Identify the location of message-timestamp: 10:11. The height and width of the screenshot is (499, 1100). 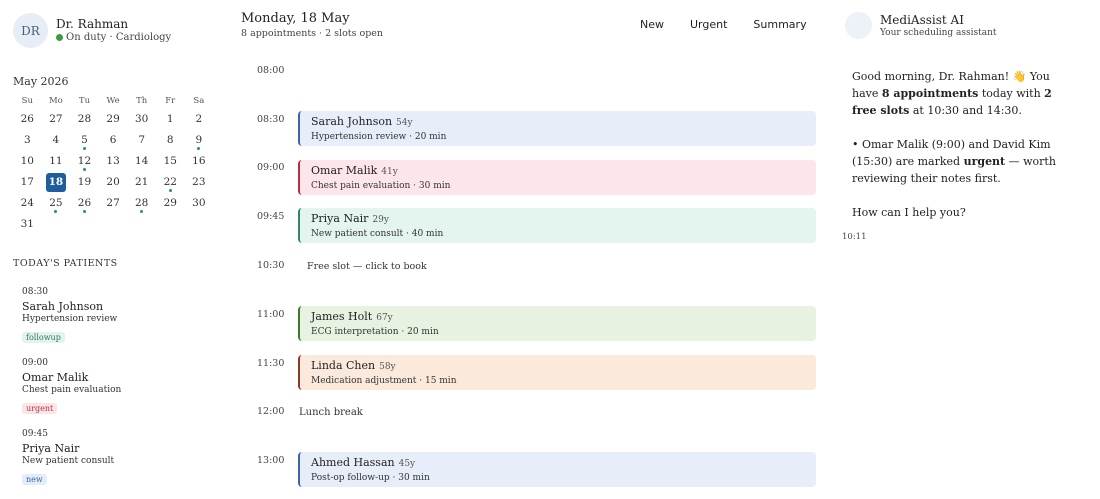
(854, 237).